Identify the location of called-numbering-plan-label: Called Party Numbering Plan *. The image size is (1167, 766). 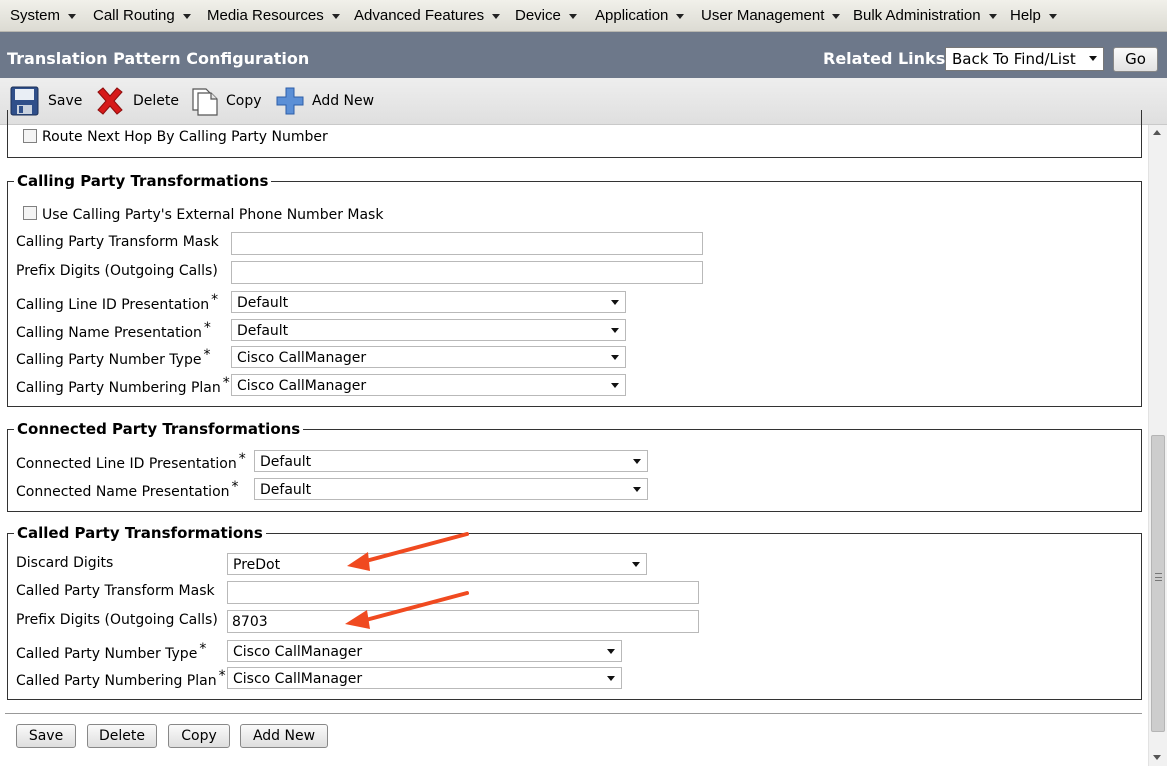
(121, 678).